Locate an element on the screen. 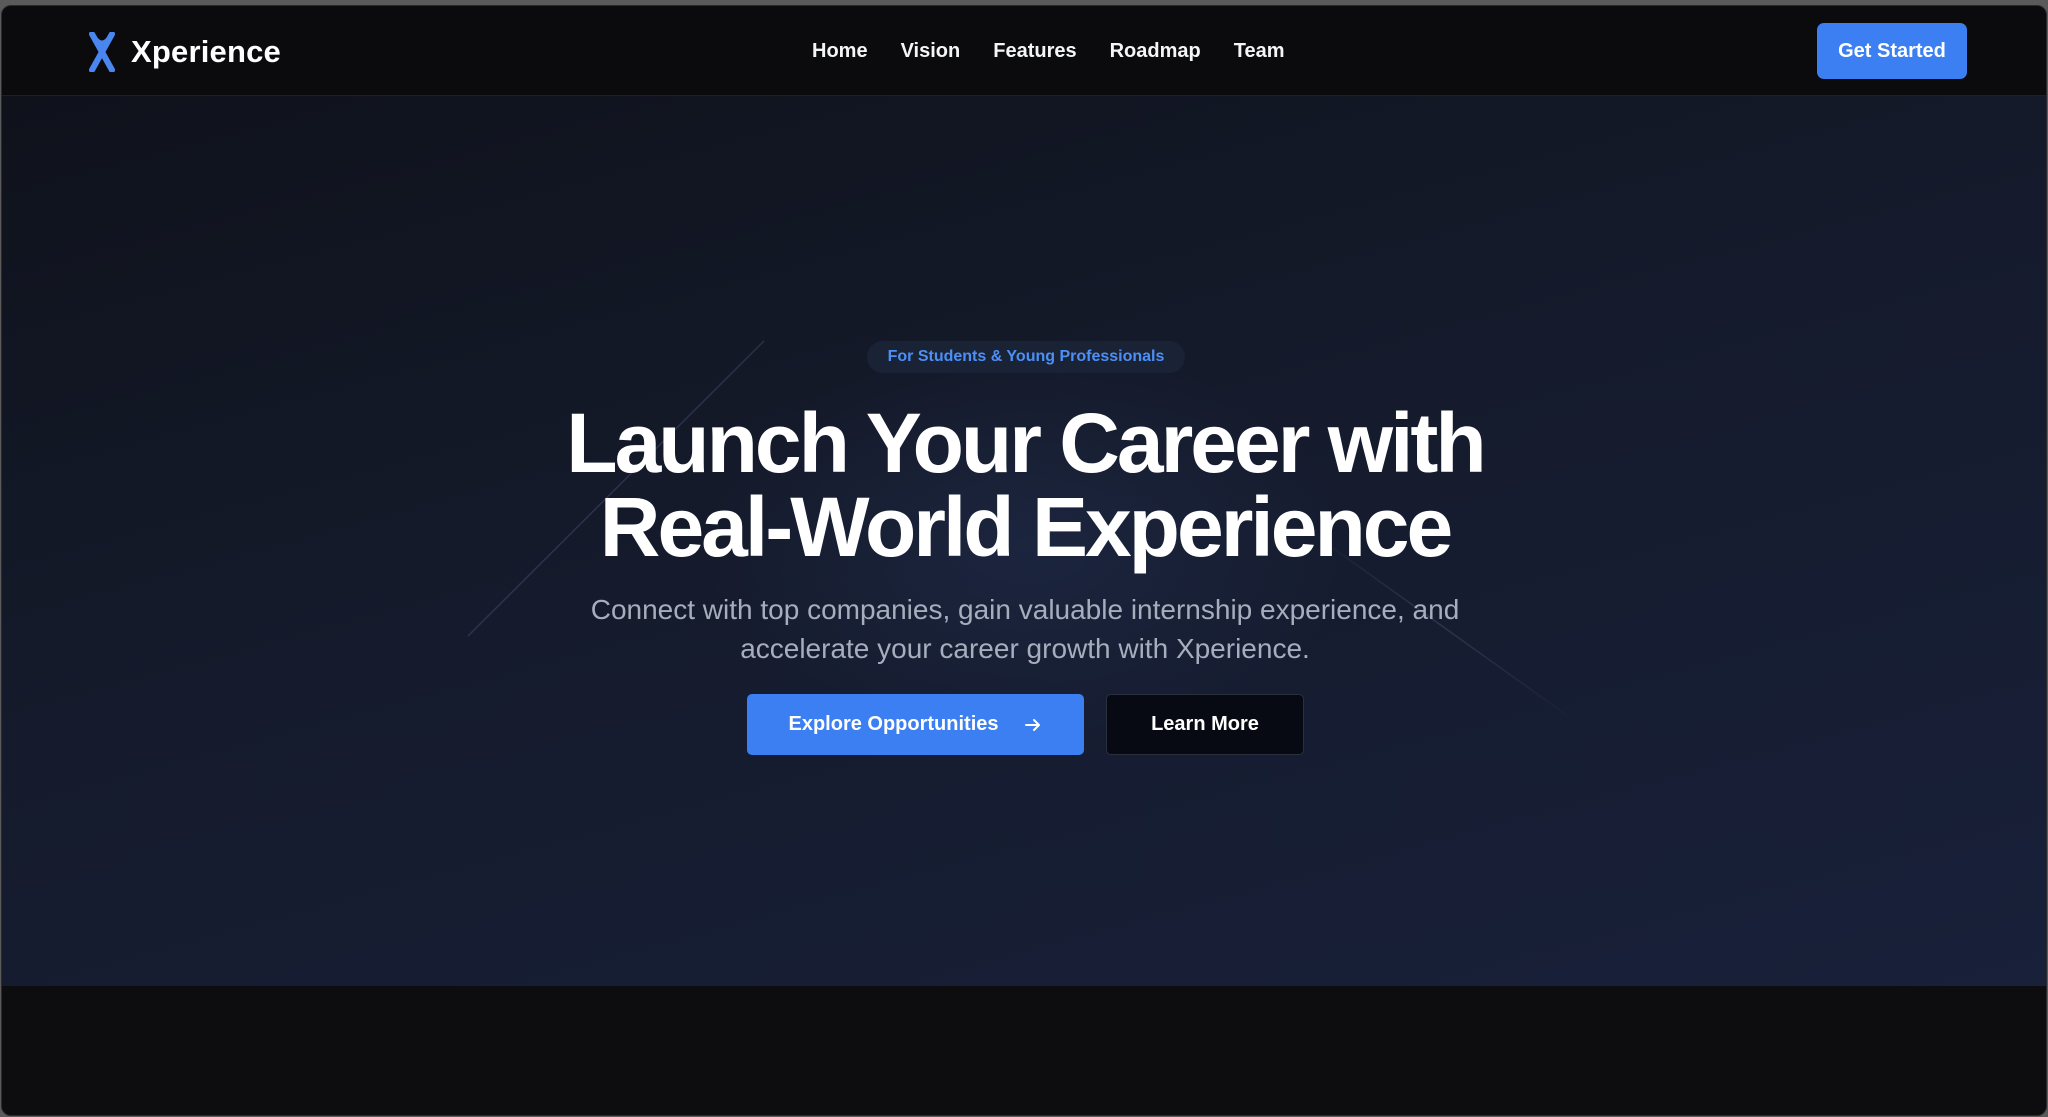  audience-badge: For Students & Young Professionals is located at coordinates (1026, 357).